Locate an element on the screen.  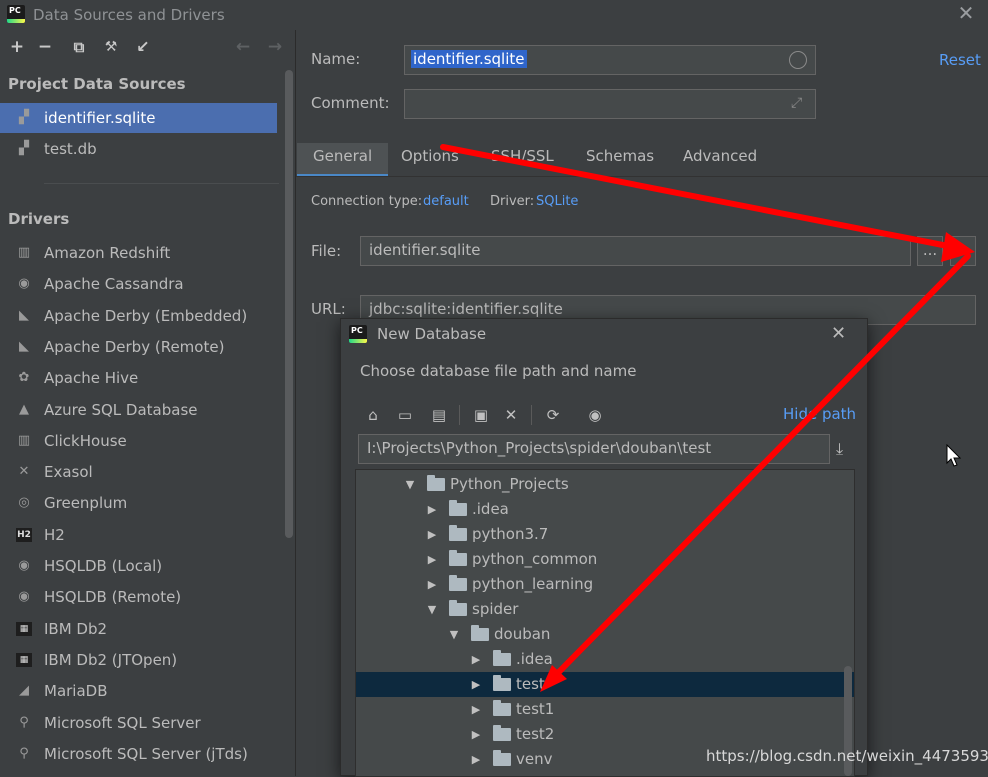
azure-icon: ▲ is located at coordinates (24, 409).